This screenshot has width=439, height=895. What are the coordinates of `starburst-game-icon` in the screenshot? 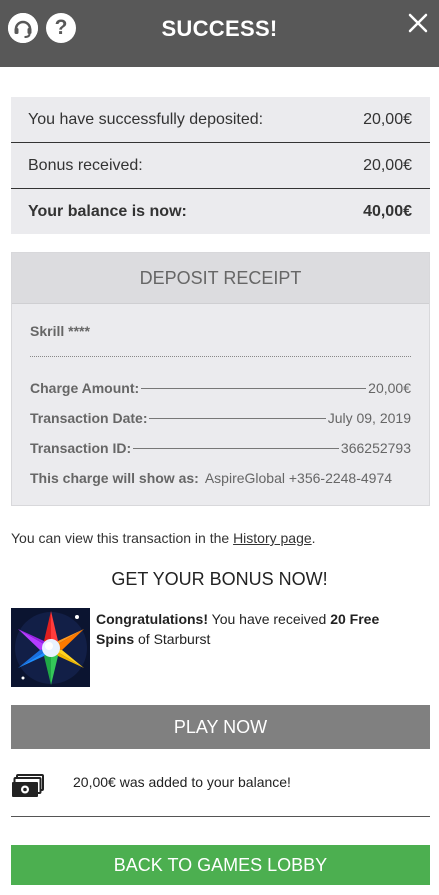 It's located at (50, 647).